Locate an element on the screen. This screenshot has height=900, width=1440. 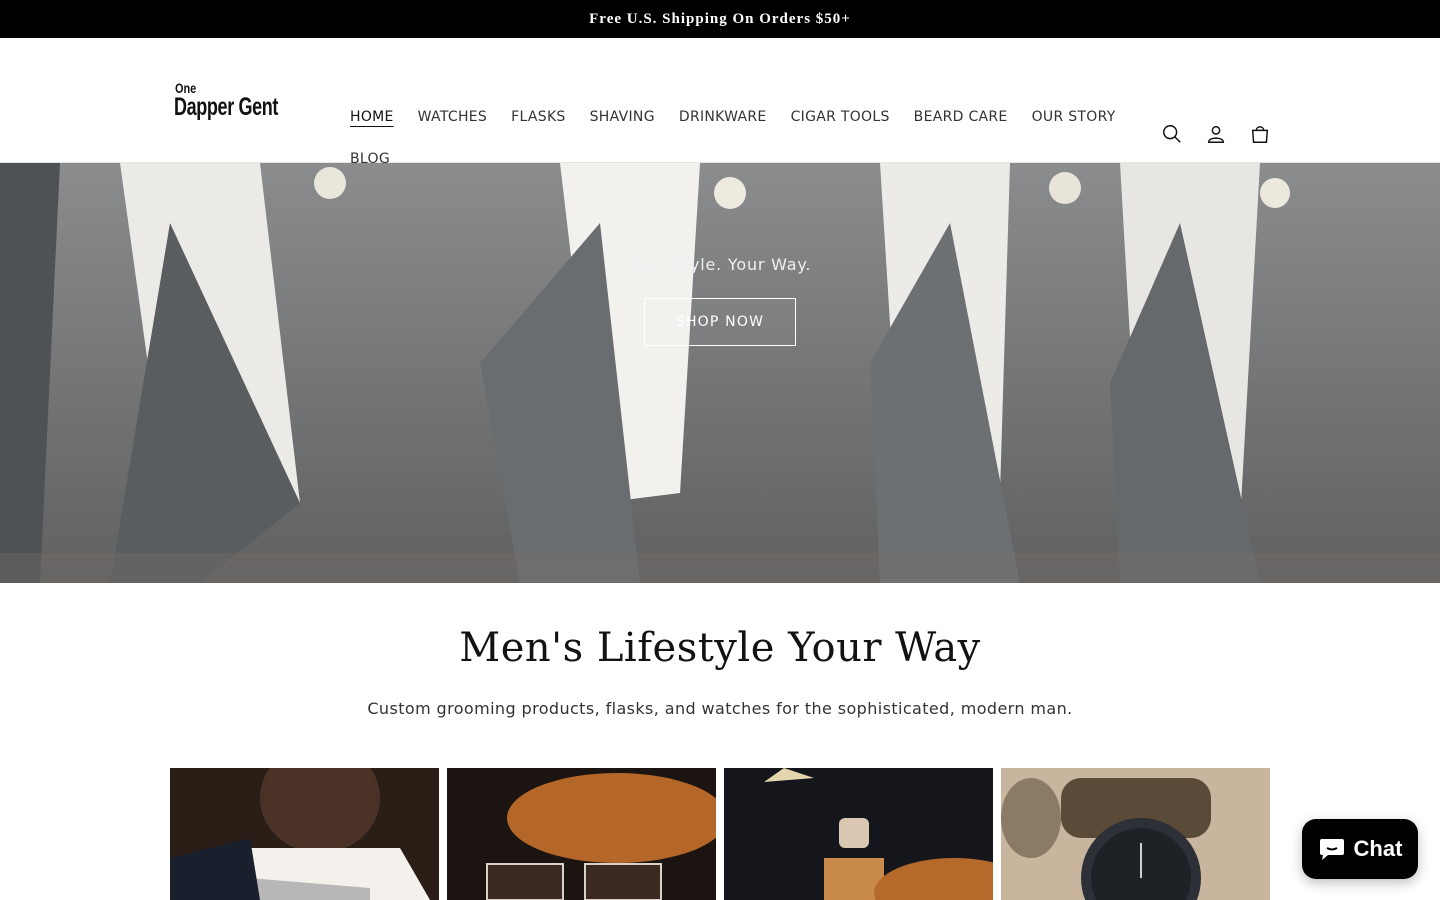
collection-image-watch is located at coordinates (1135, 834).